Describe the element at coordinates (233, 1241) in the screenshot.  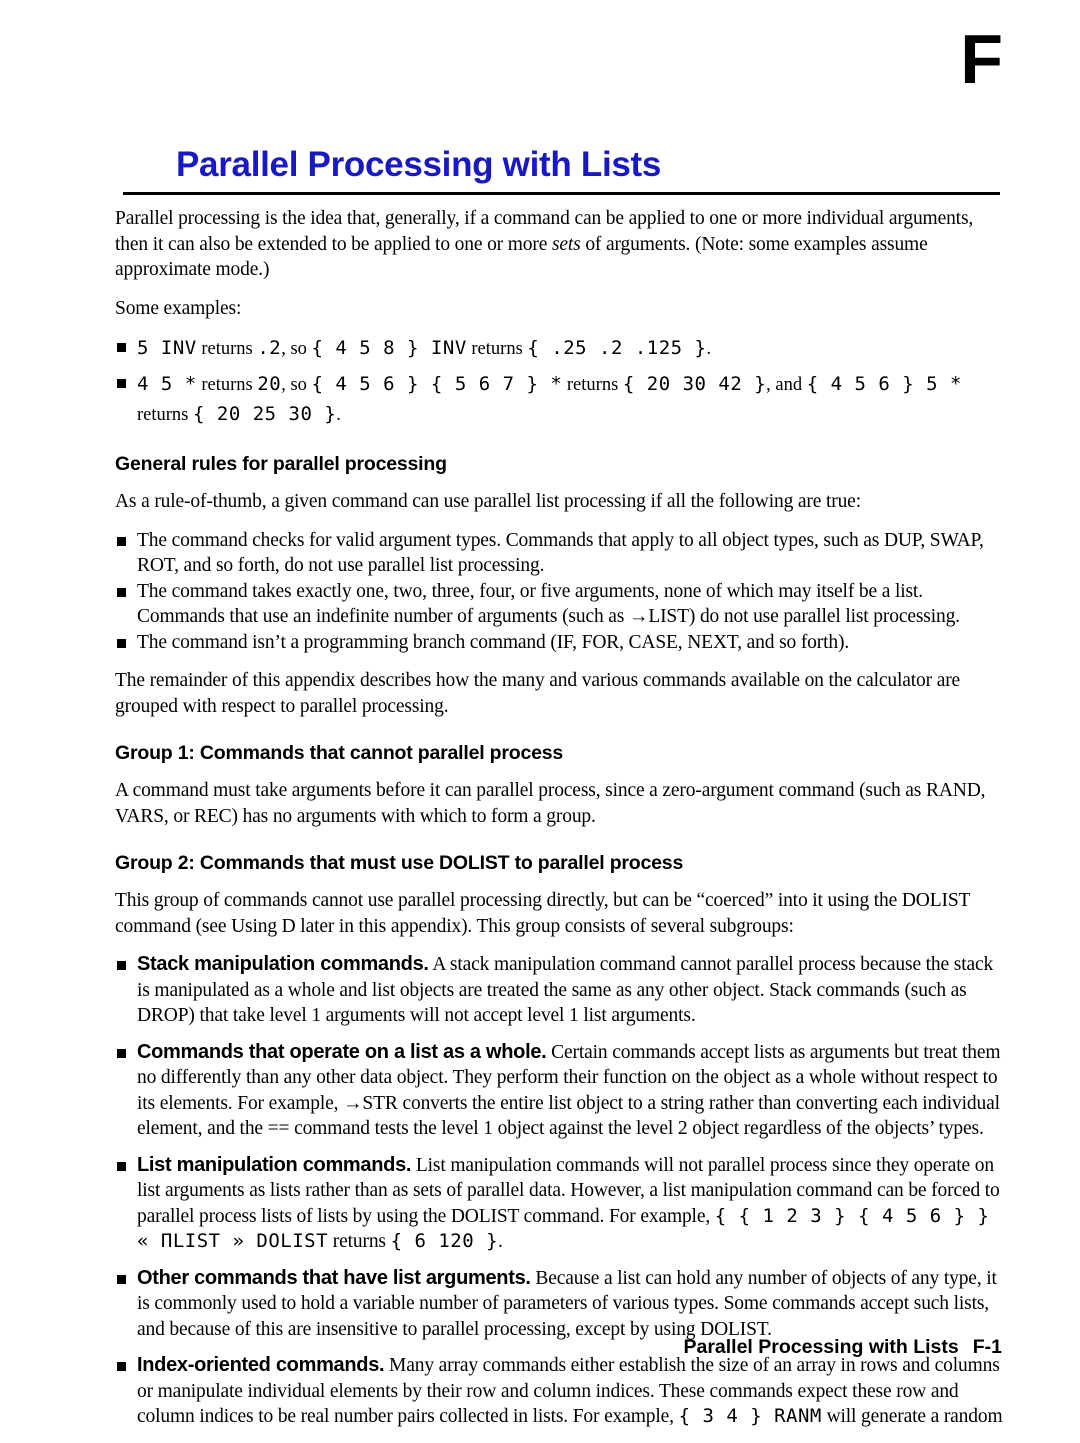
I see `calculator-code: « ΠLIST » DOLIST` at that location.